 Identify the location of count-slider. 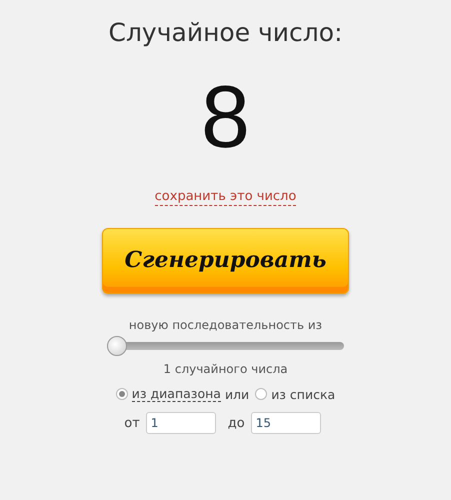
(225, 346).